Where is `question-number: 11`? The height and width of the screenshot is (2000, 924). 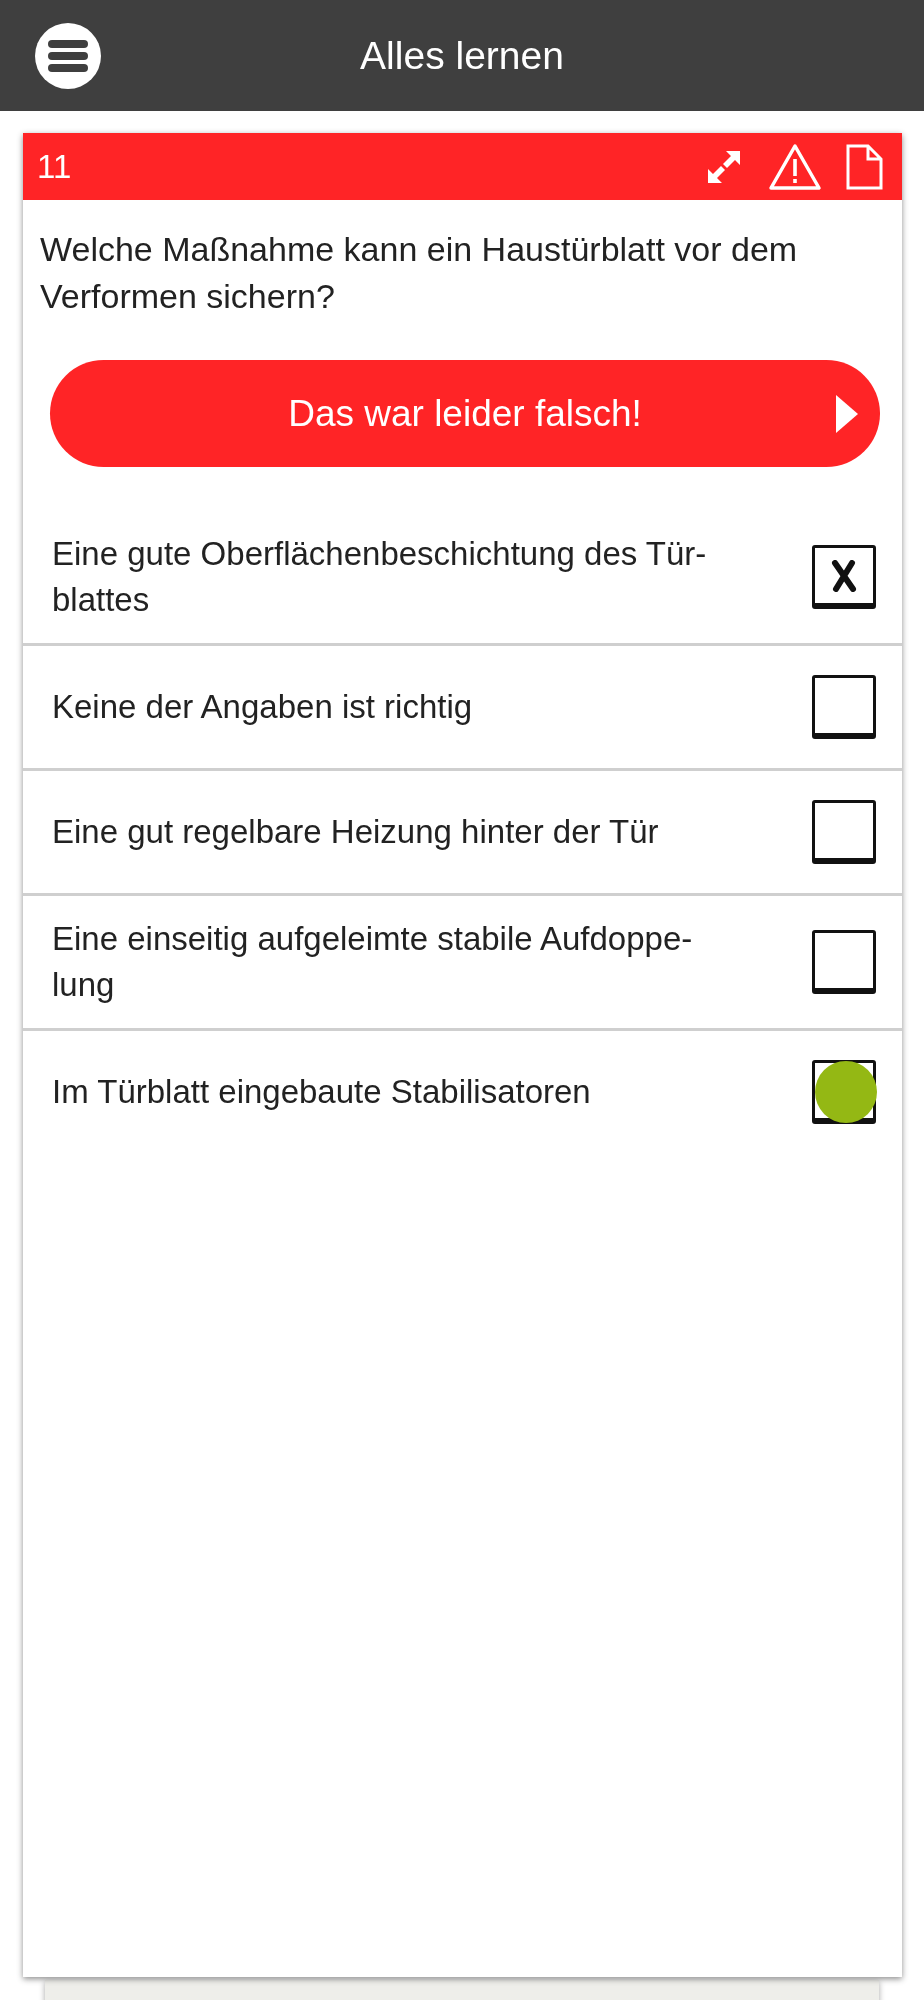
question-number: 11 is located at coordinates (55, 166).